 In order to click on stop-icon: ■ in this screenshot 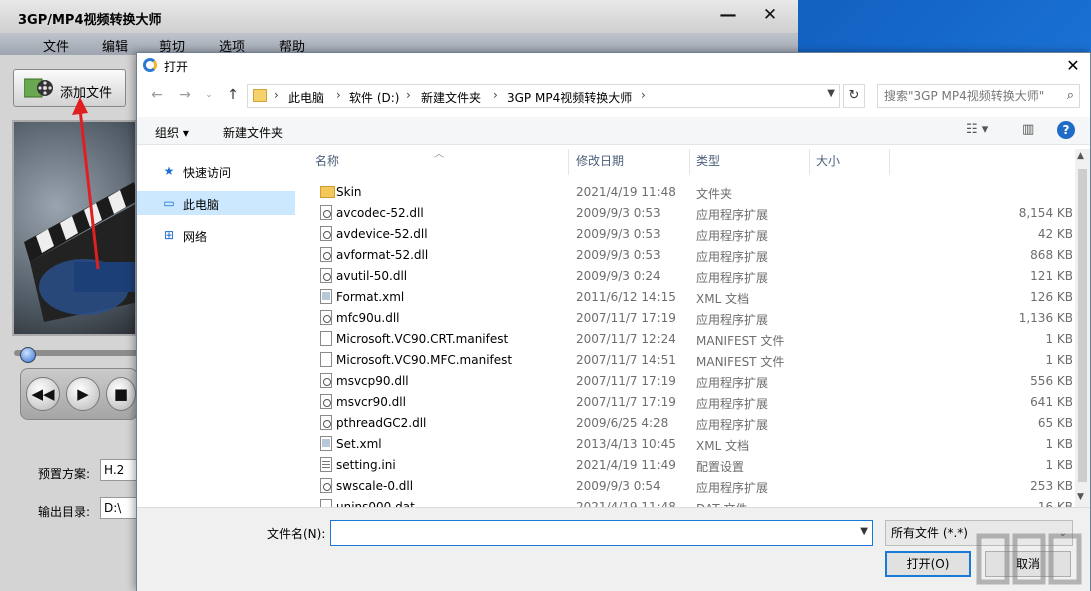, I will do `click(121, 394)`.